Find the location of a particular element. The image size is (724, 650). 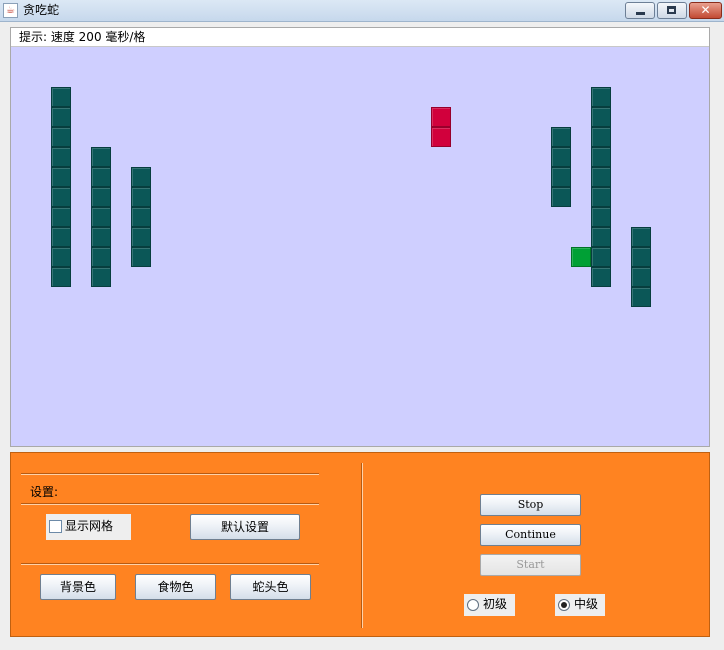

java-cup-icon: ☕ is located at coordinates (10, 10).